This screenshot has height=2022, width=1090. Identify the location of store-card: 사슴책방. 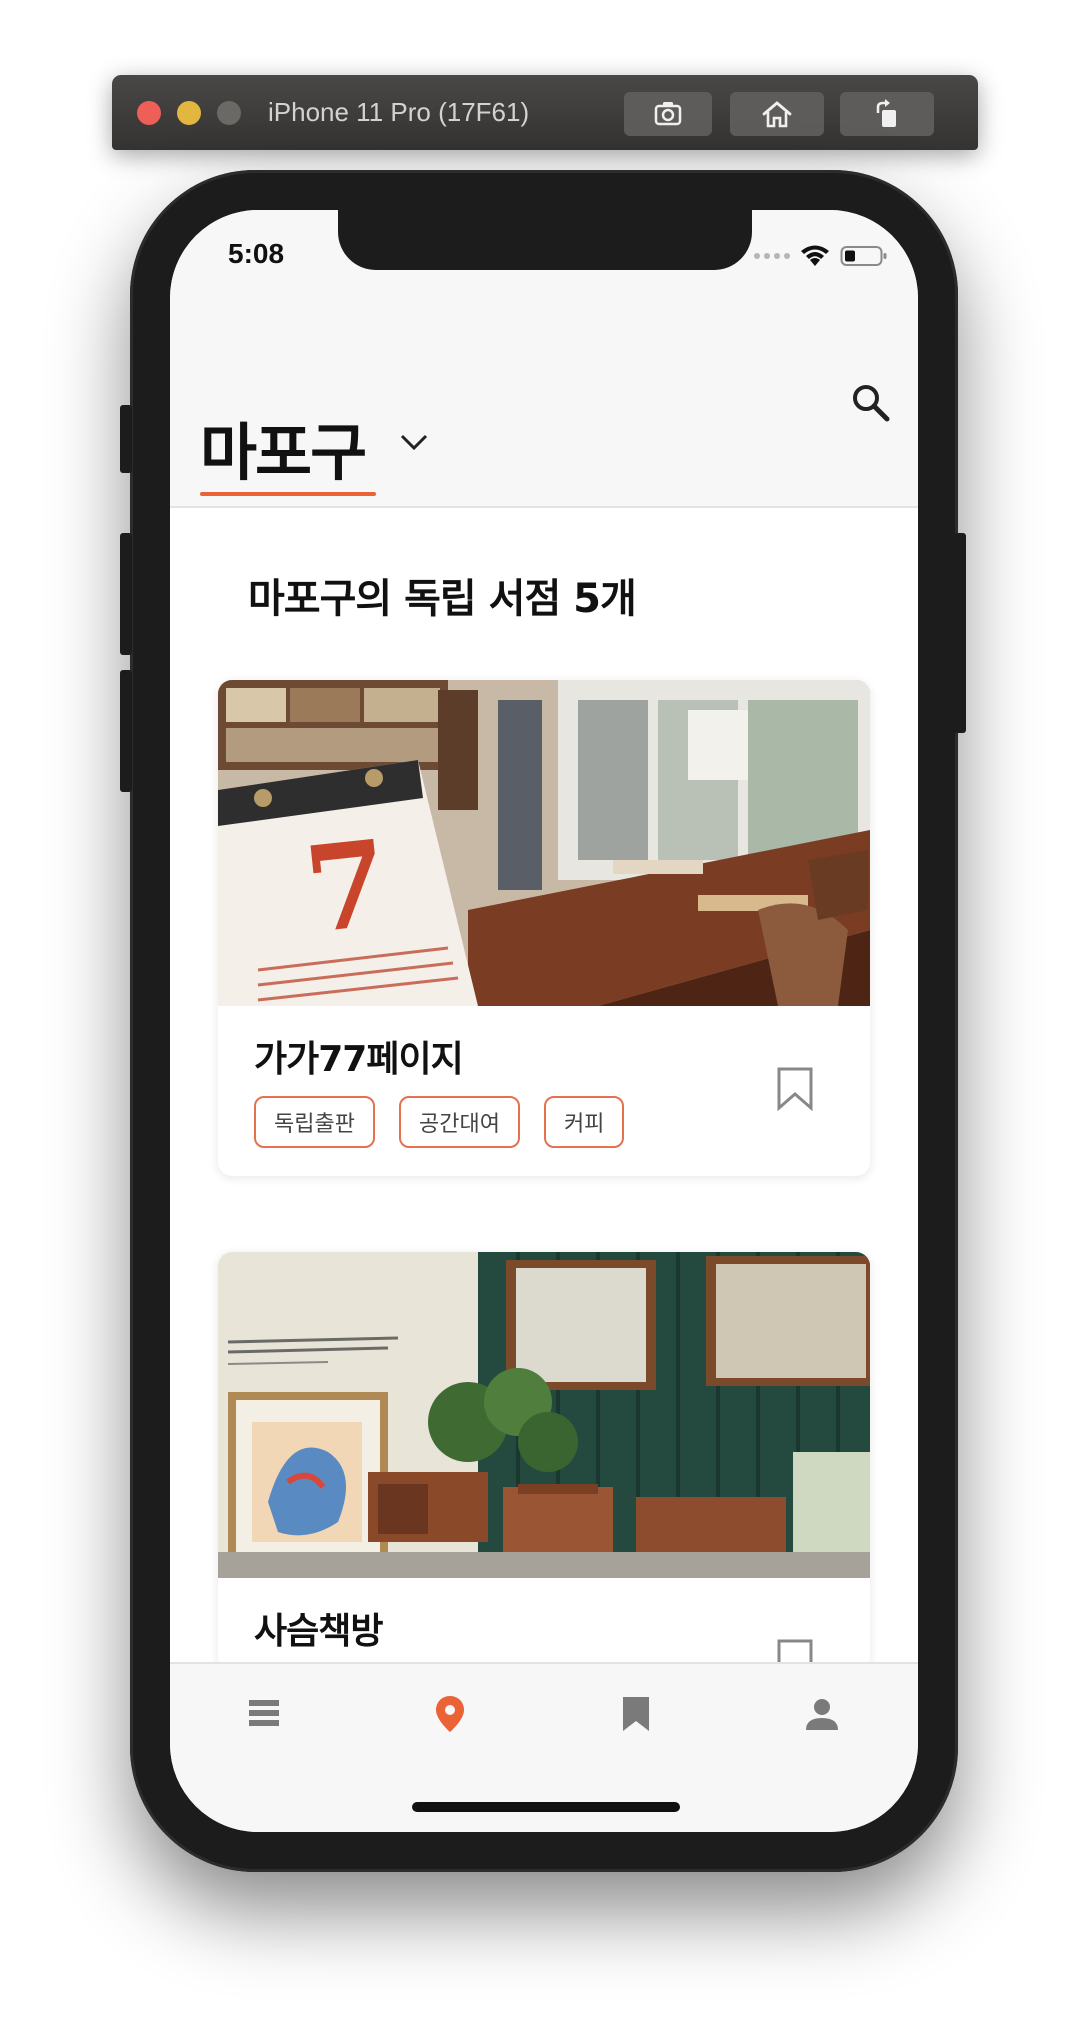
(544, 1462).